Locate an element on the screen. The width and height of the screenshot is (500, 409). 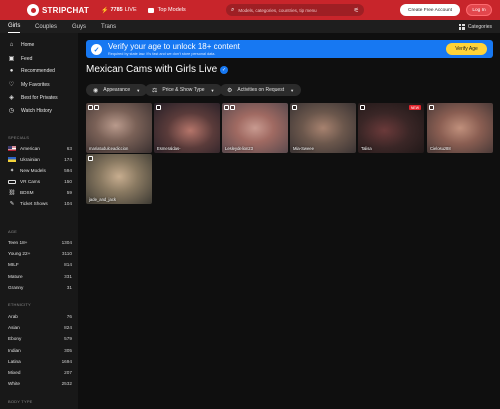
sidebar-item-label: American is located at coordinates (30, 148).